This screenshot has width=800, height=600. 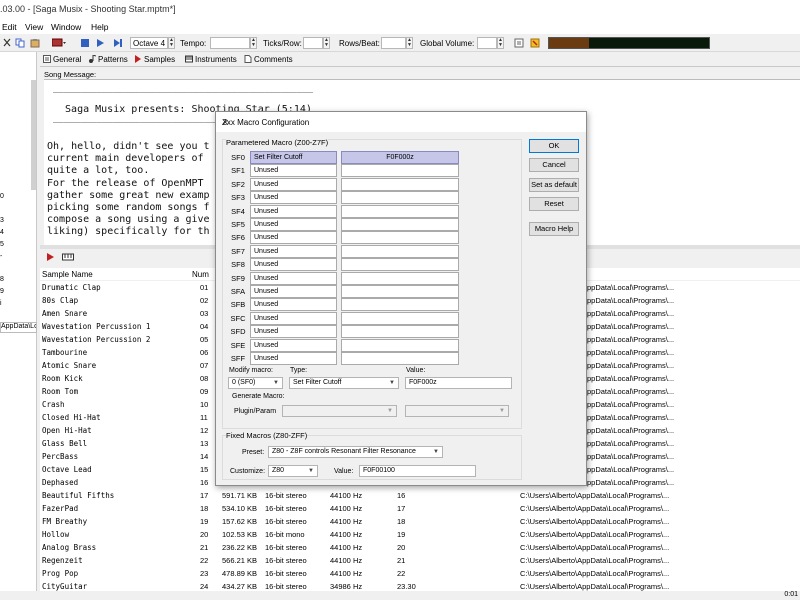 What do you see at coordinates (62, 59) in the screenshot?
I see `tab-general: General` at bounding box center [62, 59].